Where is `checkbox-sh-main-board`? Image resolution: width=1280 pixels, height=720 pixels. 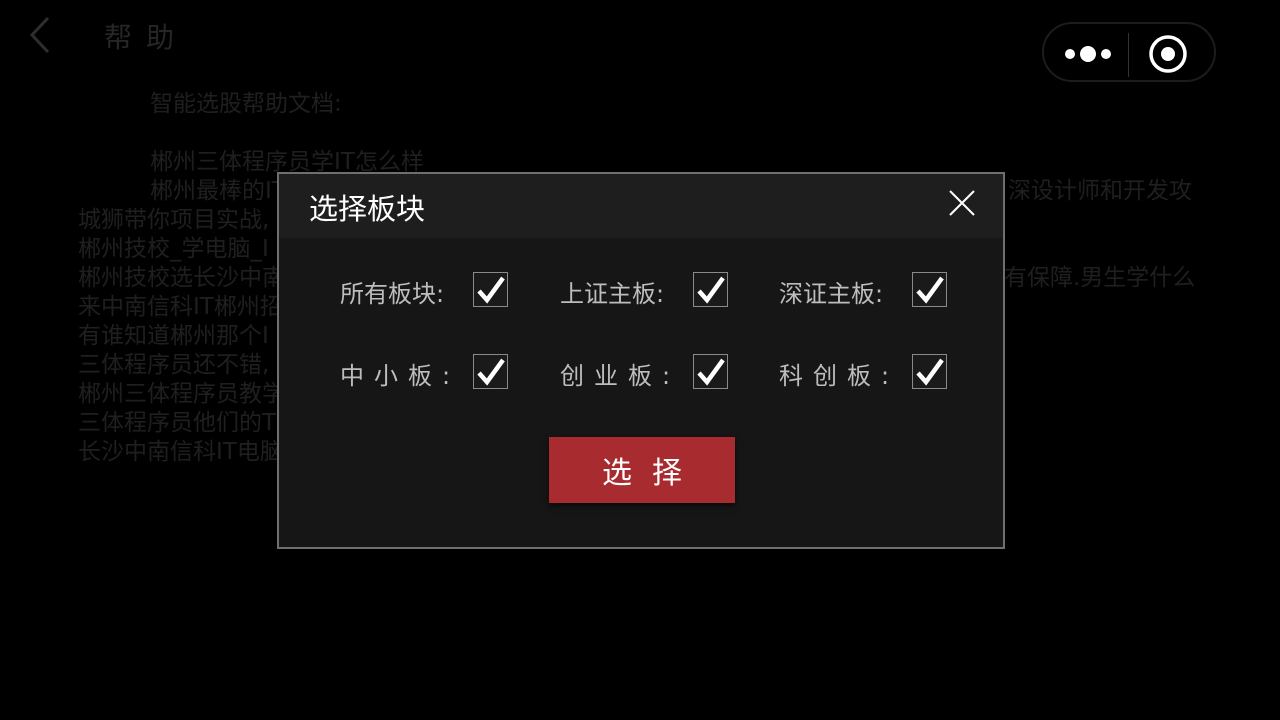
checkbox-sh-main-board is located at coordinates (710, 289).